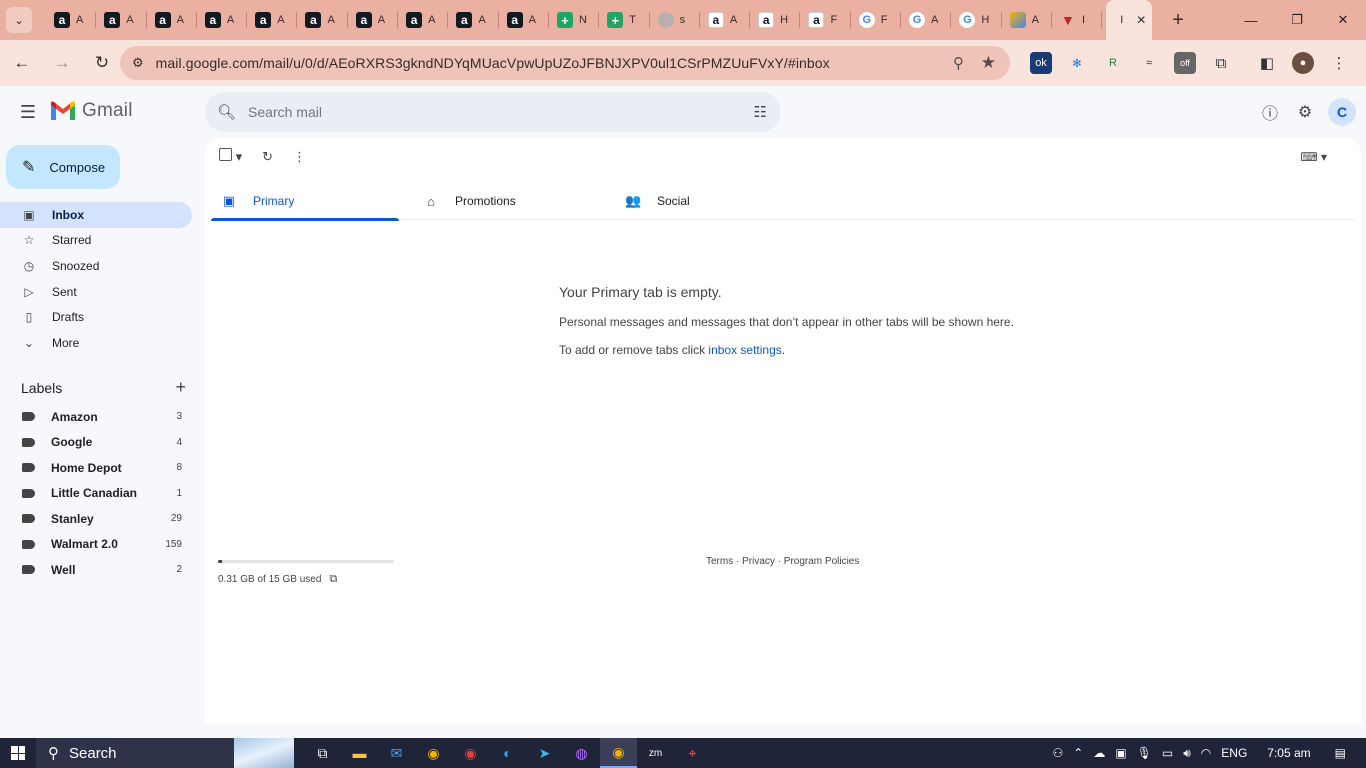  What do you see at coordinates (96, 317) in the screenshot?
I see `sidebar-item-drafts: ▯ Drafts` at bounding box center [96, 317].